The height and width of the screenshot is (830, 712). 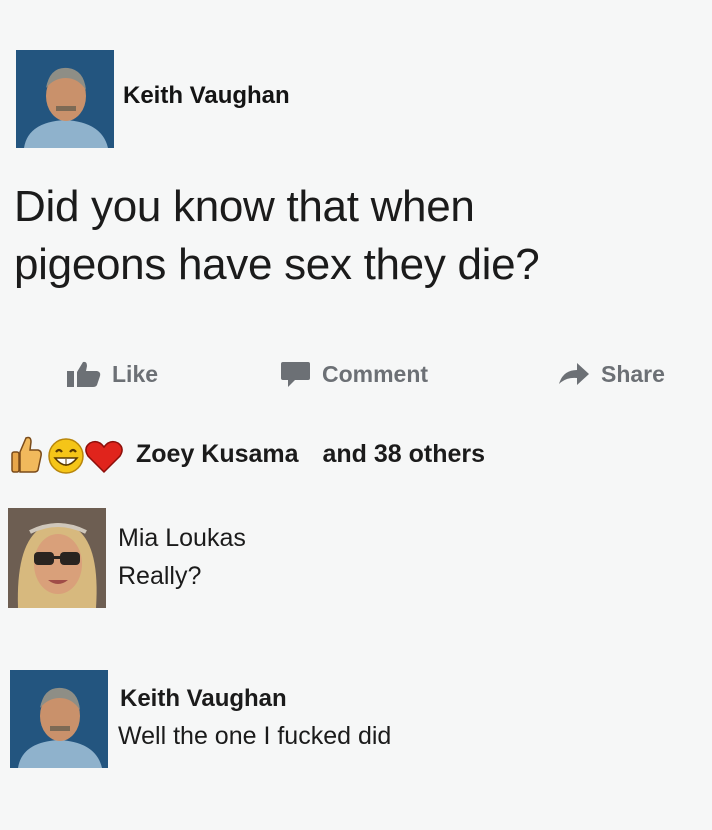 I want to click on comment-author: Mia Loukas, so click(x=182, y=538).